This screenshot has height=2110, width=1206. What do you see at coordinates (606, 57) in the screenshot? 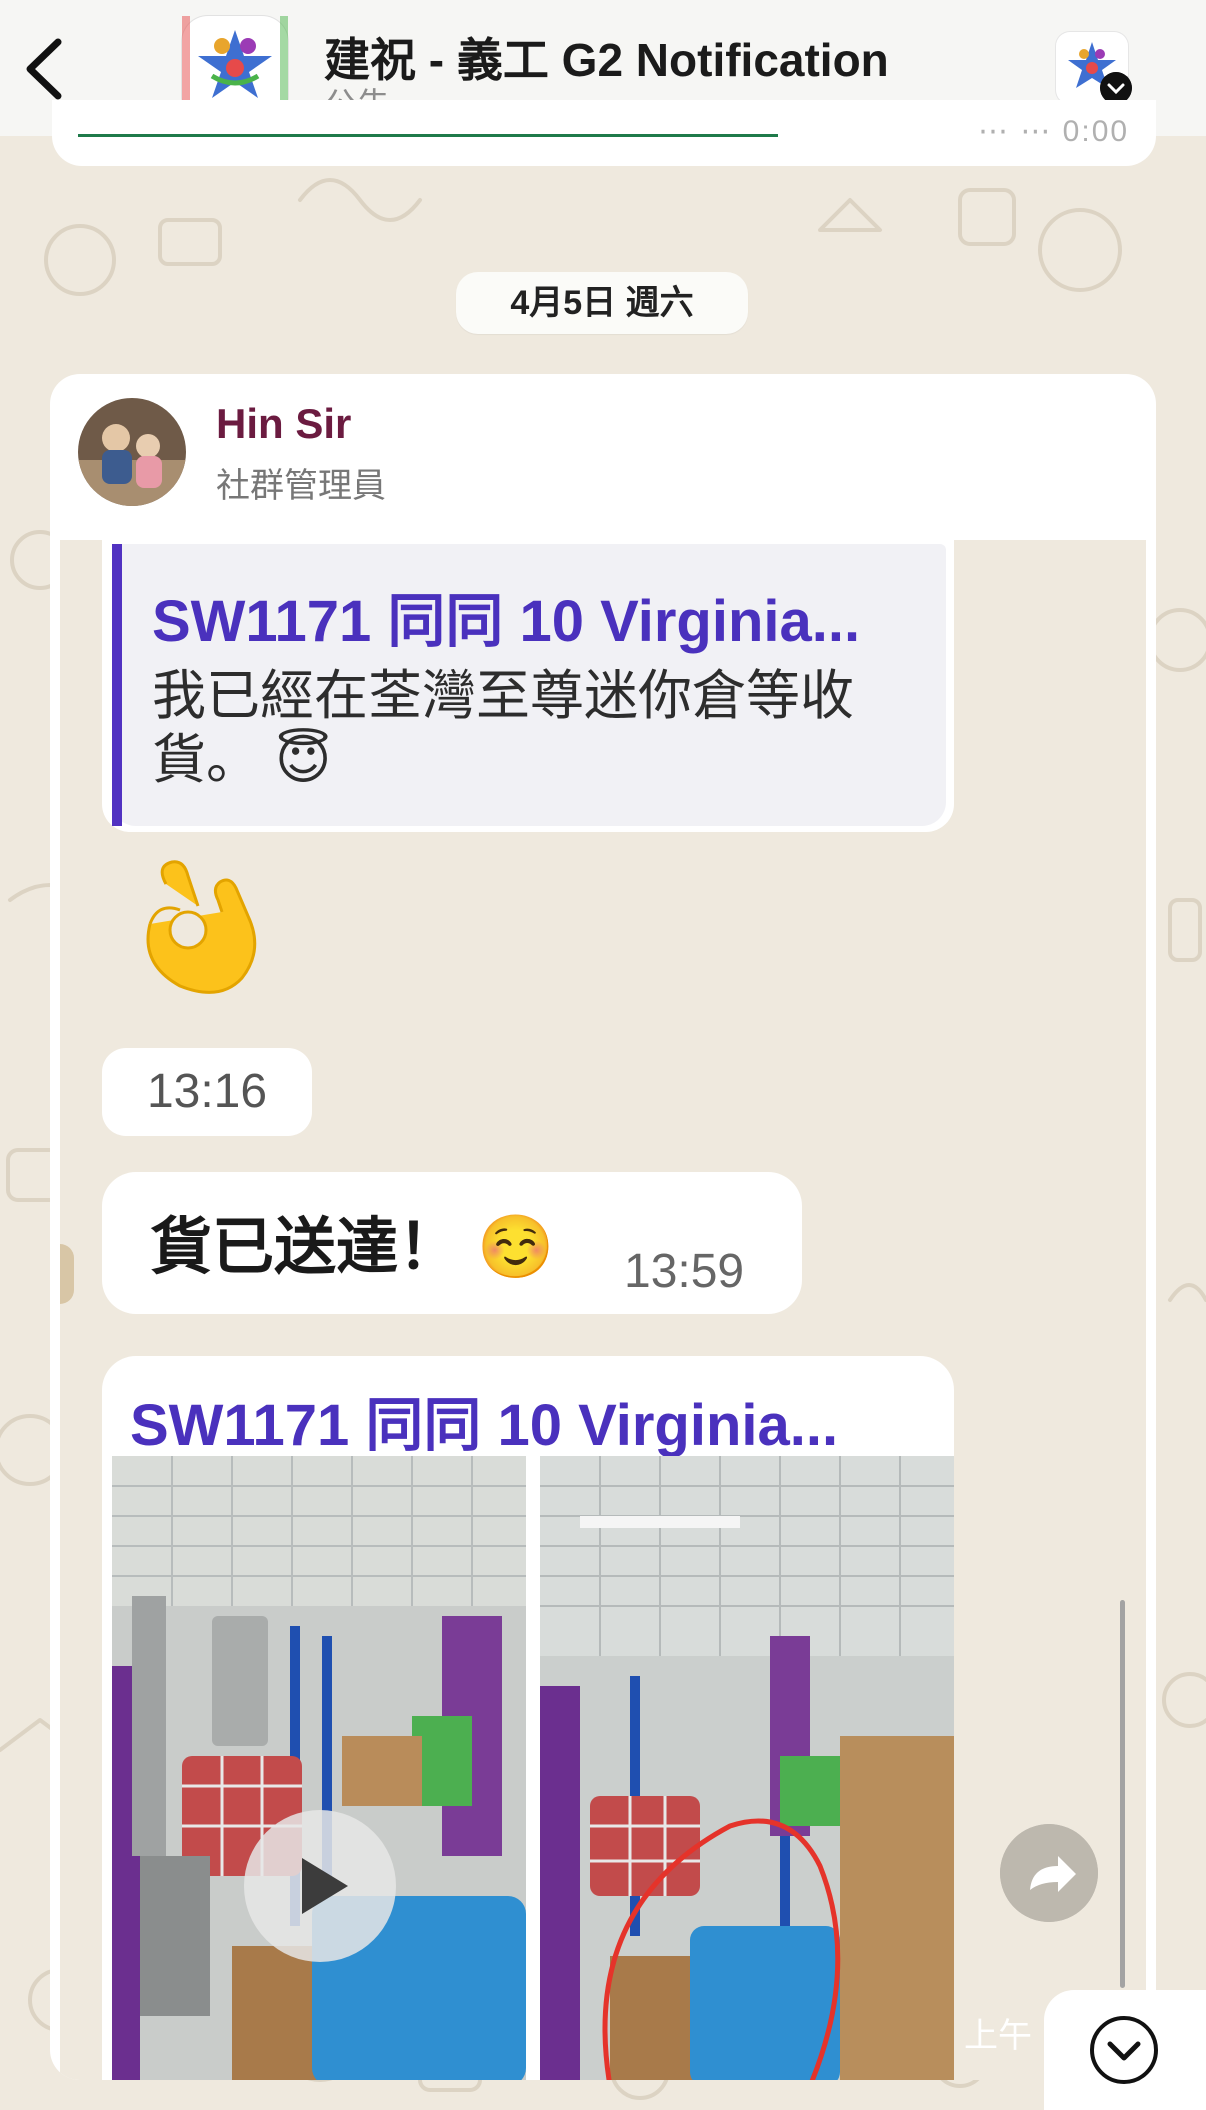
I see `chat-title: 建祝 - 義工 G2 Notification` at bounding box center [606, 57].